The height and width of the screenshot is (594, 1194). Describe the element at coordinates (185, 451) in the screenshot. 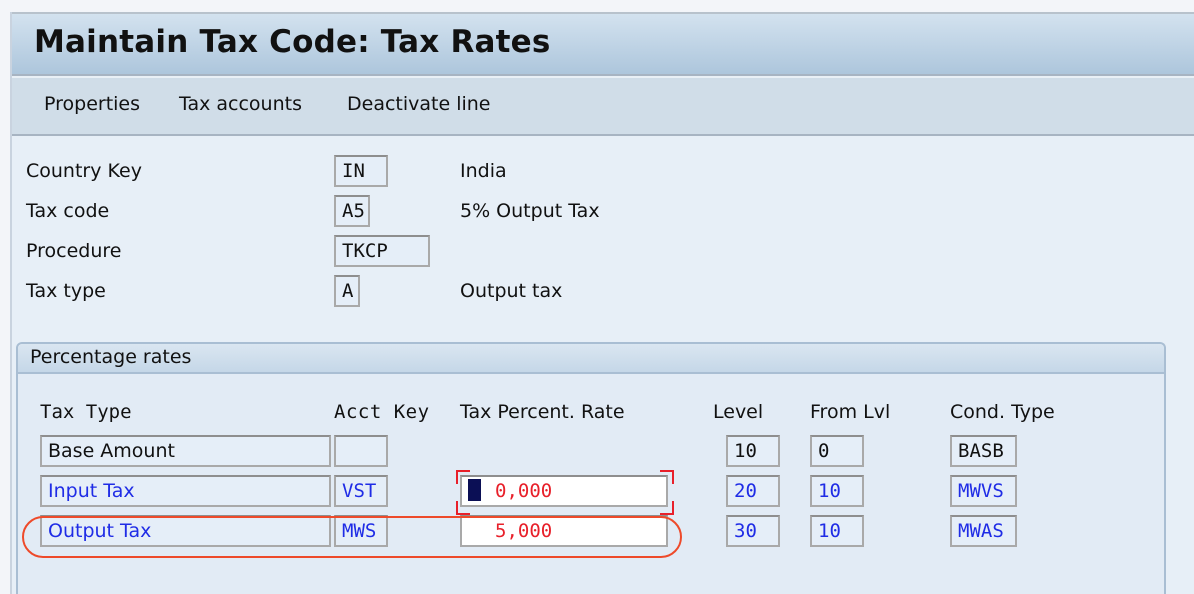

I see `tax-type-cell: Base Amount` at that location.